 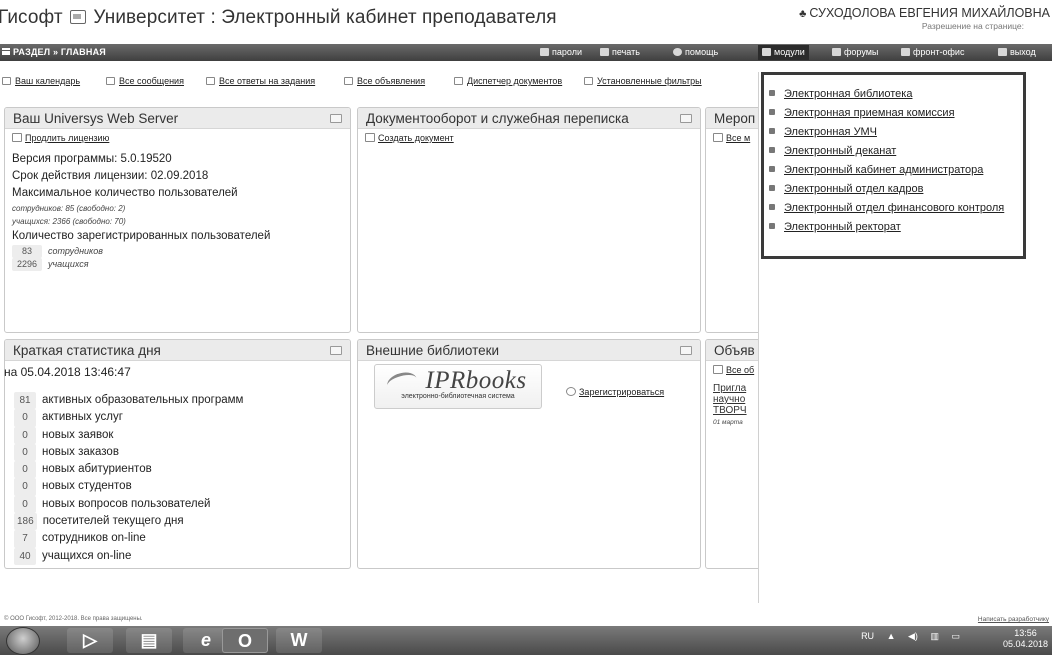 I want to click on menu-item-label: фронт-офис, so click(x=939, y=52).